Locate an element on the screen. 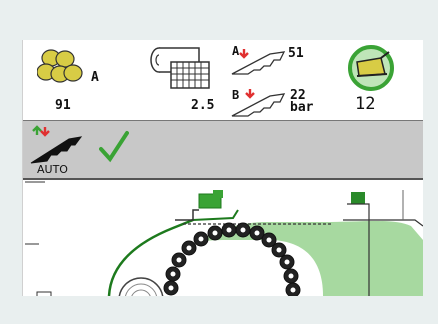  auto-label: AUTO is located at coordinates (52, 169).